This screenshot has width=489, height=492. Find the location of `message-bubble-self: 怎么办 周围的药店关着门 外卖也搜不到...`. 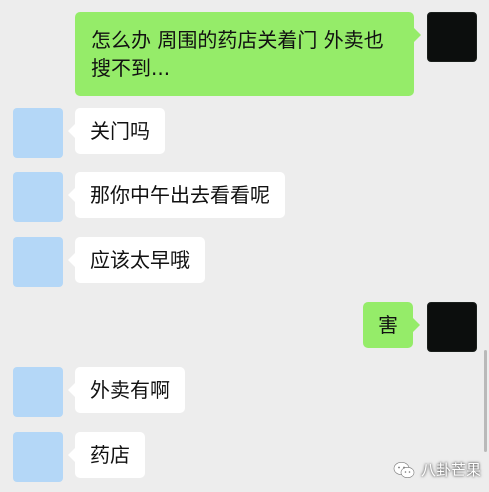

message-bubble-self: 怎么办 周围的药店关着门 外卖也搜不到... is located at coordinates (248, 54).